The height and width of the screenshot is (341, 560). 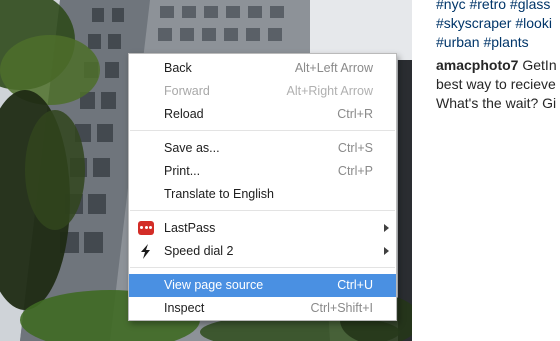 I want to click on menu-item-label: Back, so click(x=178, y=68).